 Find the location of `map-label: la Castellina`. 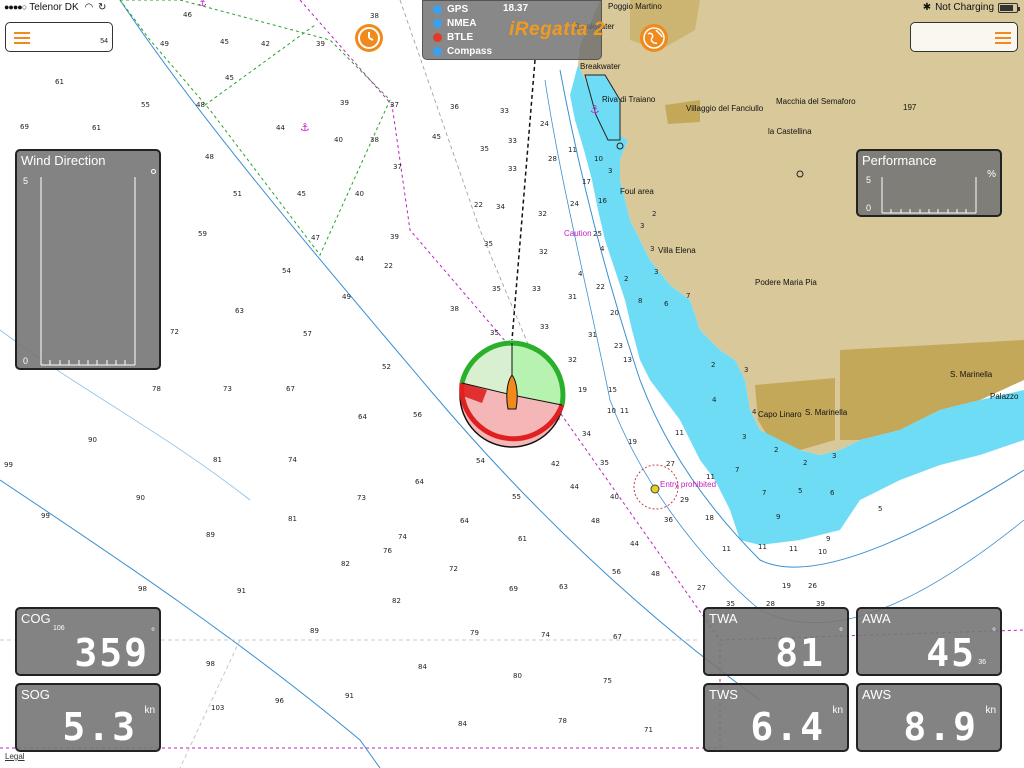

map-label: la Castellina is located at coordinates (790, 131).